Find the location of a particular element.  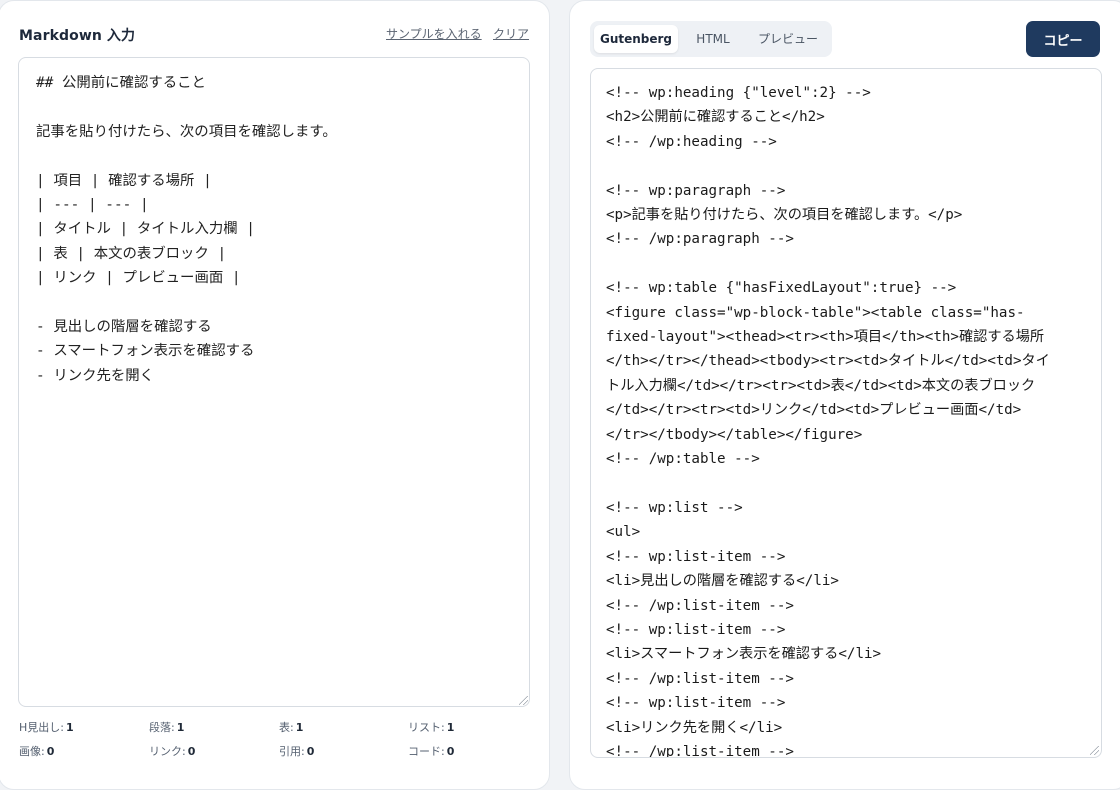

stat-tables: 表: 1 is located at coordinates (291, 727).